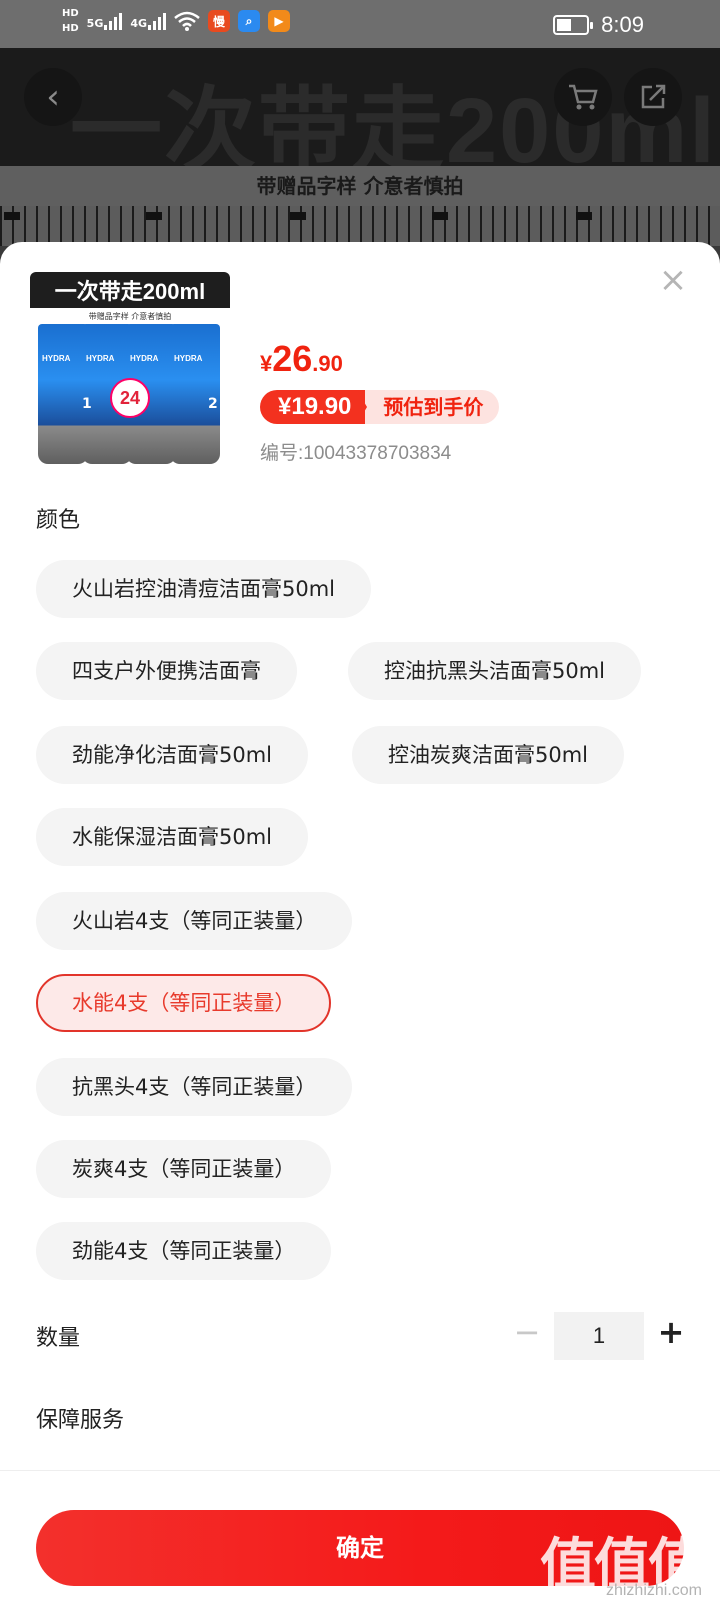 Image resolution: width=720 pixels, height=1600 pixels. Describe the element at coordinates (194, 921) in the screenshot. I see `color-option: 火山岩4支（等同正装量）` at that location.